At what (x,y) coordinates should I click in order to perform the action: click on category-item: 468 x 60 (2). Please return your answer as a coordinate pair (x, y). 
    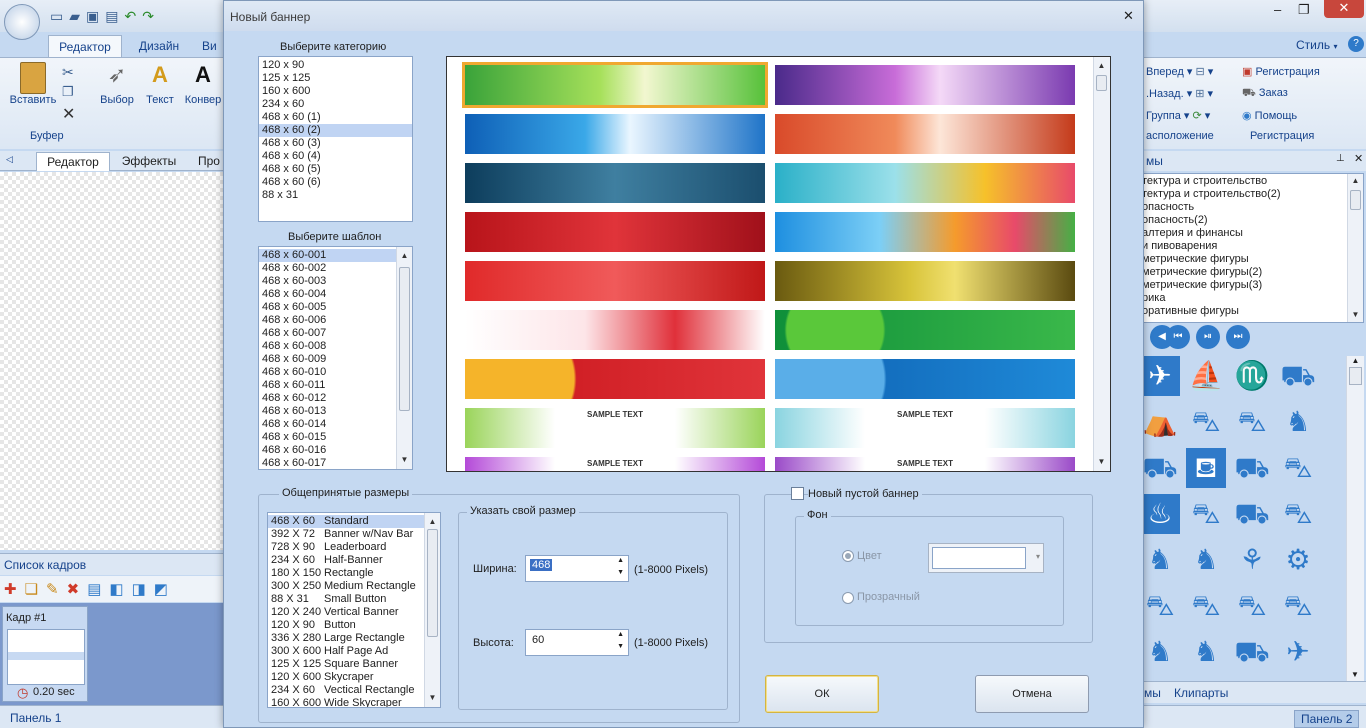
    Looking at the image, I should click on (335, 130).